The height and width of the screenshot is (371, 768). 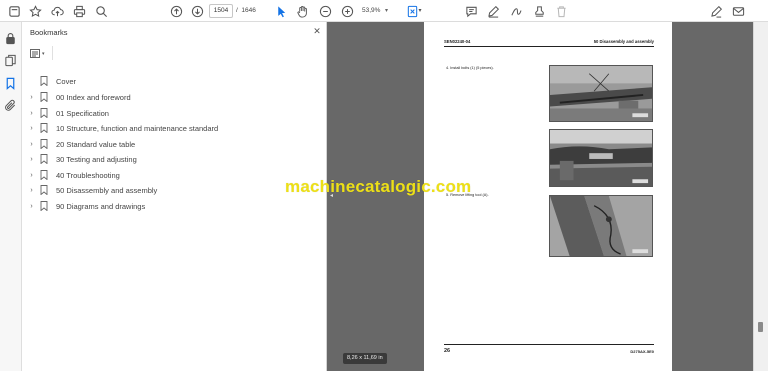 I want to click on bookmark-label: 01 Specification, so click(x=82, y=113).